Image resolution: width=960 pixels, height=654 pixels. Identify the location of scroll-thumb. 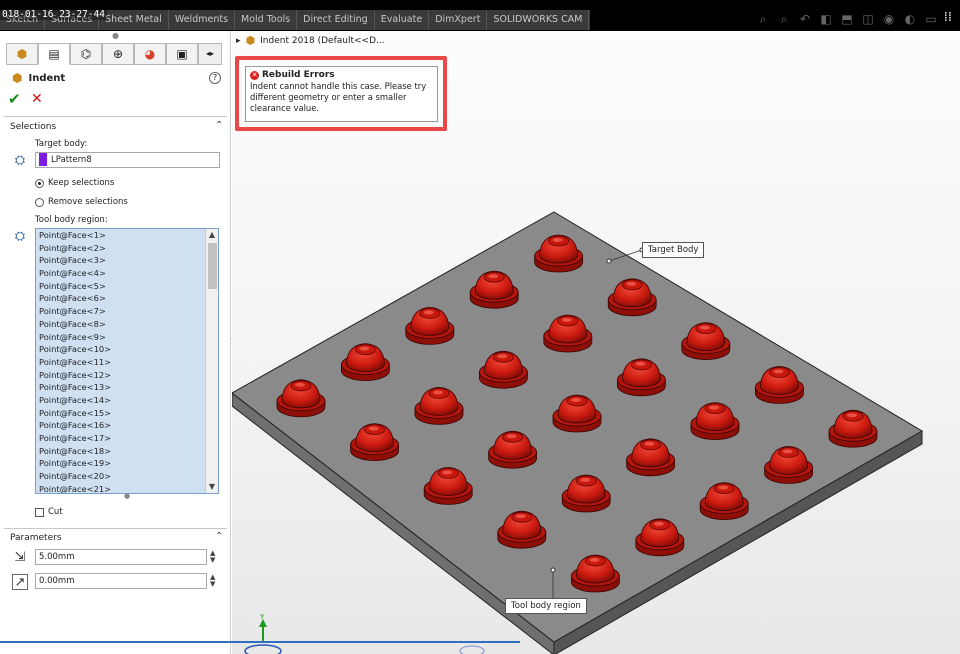
(212, 266).